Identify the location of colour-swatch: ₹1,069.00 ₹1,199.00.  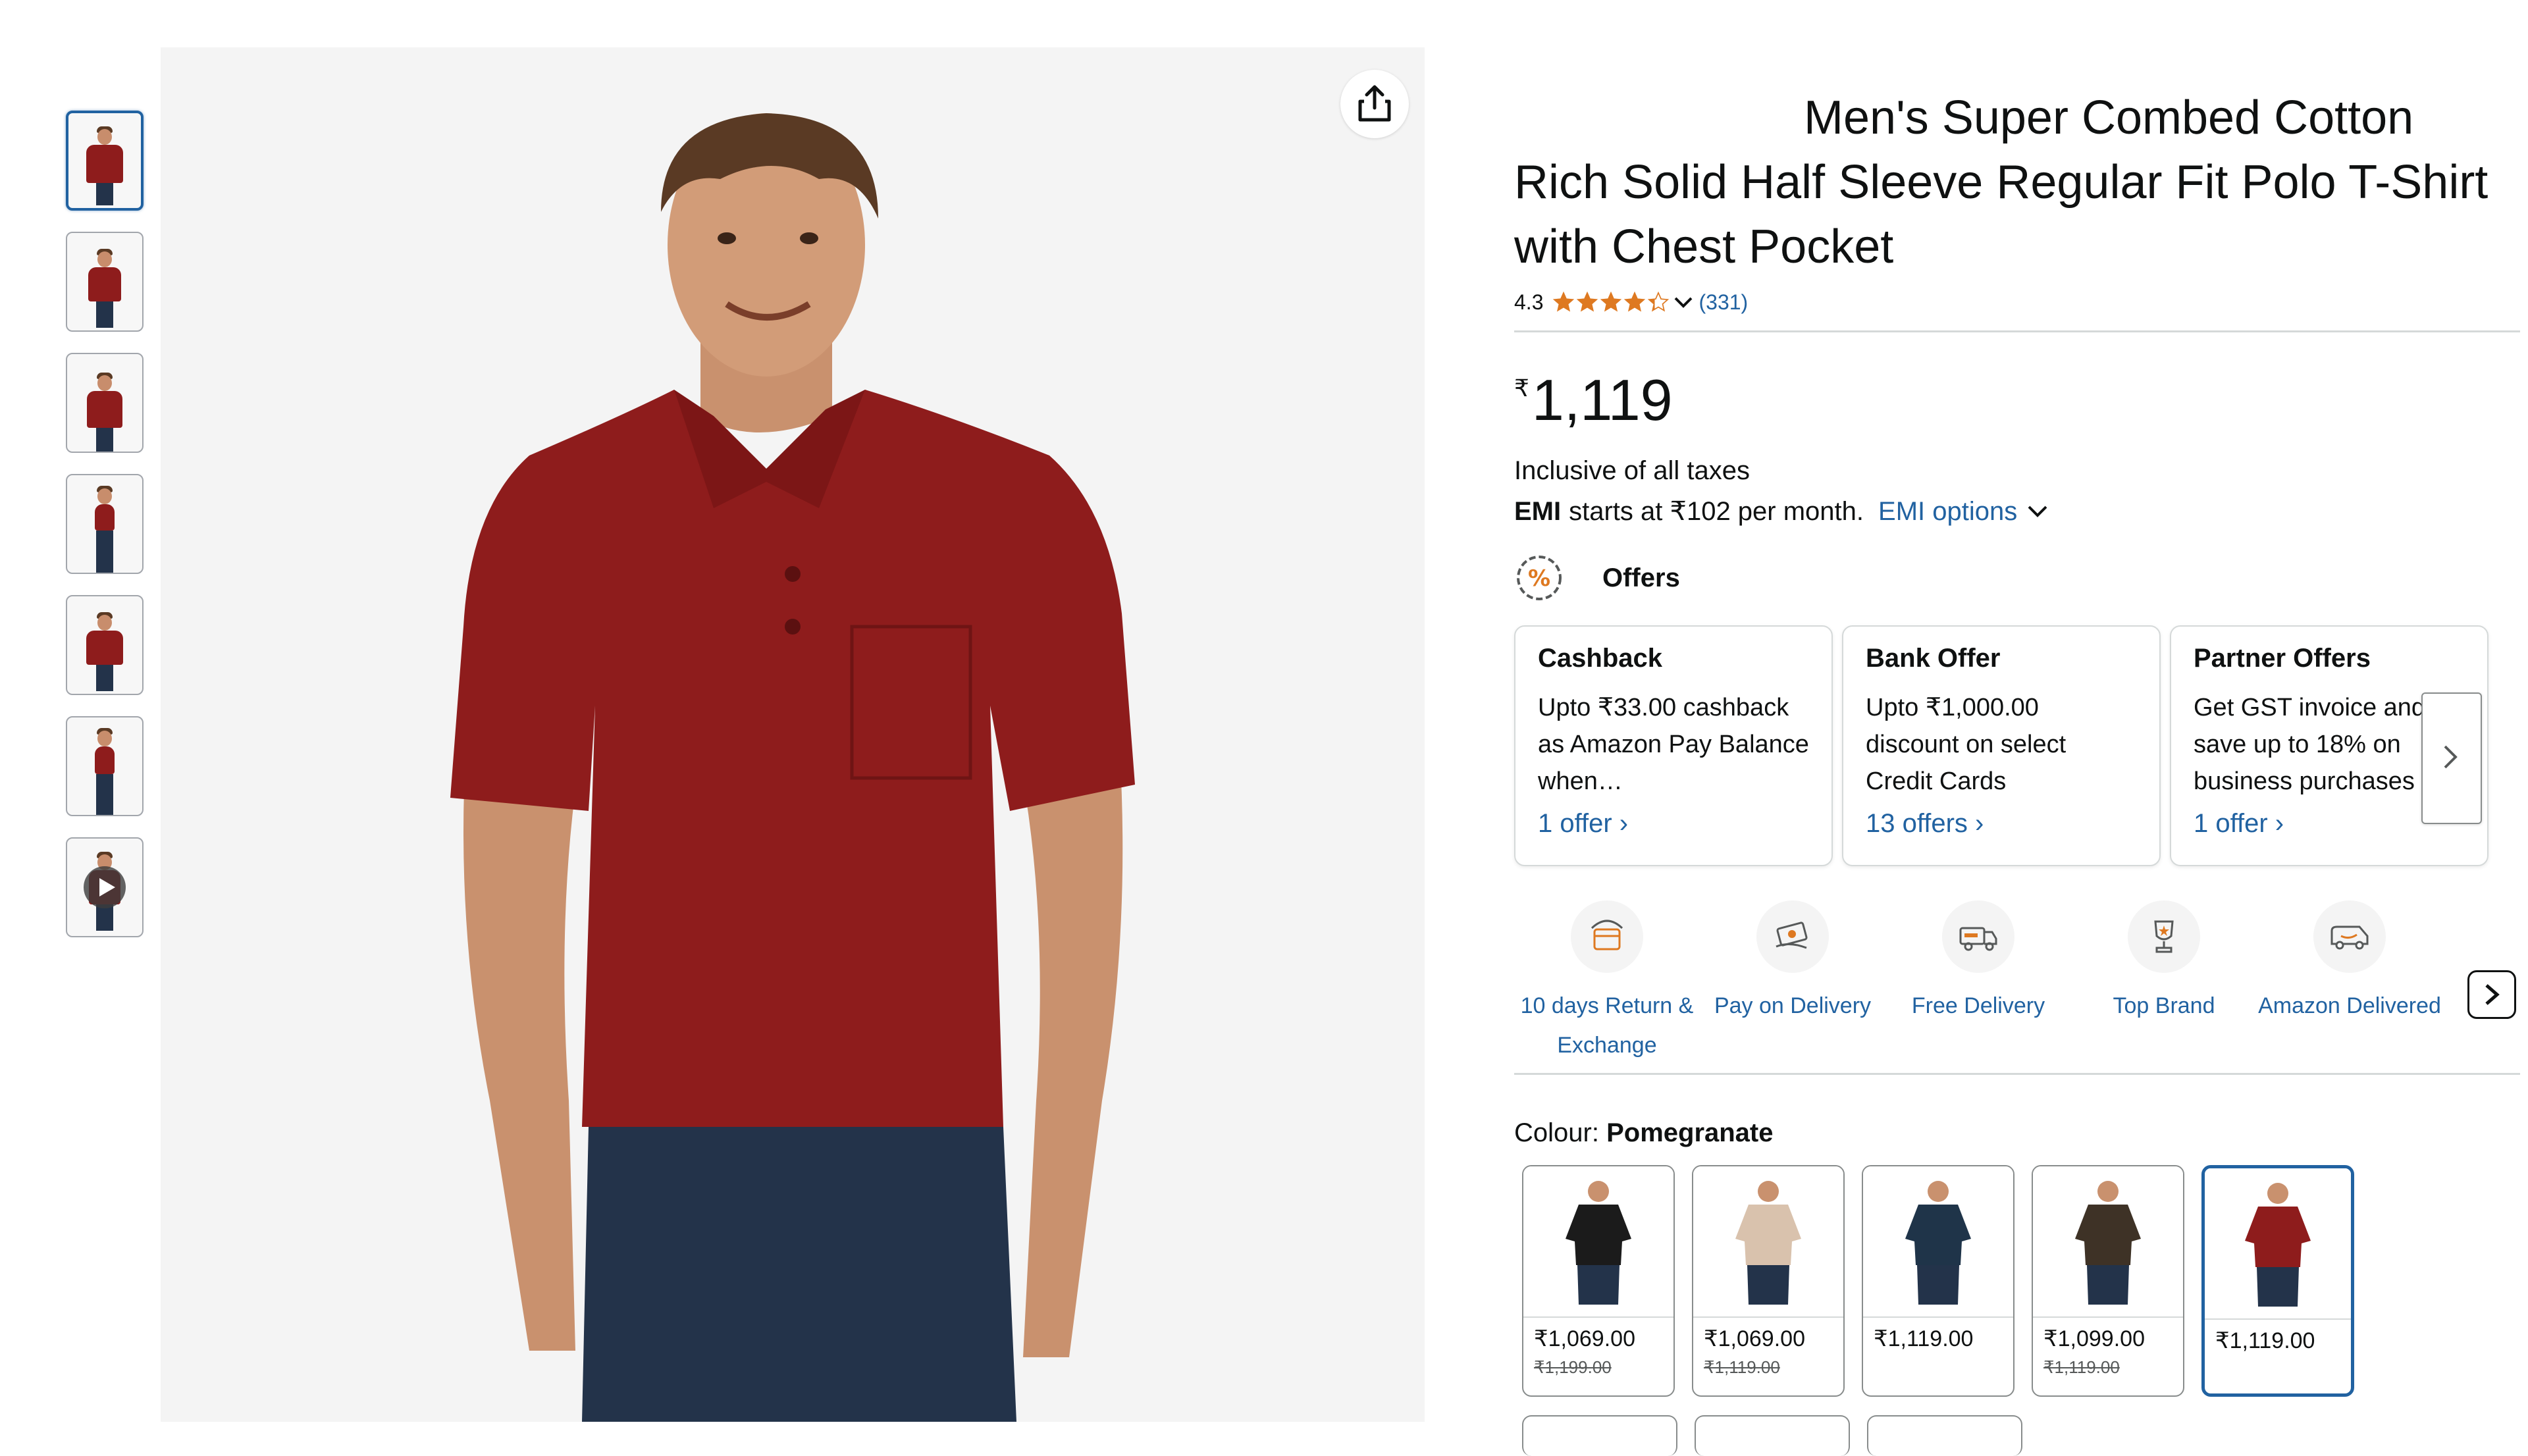
(1599, 1281).